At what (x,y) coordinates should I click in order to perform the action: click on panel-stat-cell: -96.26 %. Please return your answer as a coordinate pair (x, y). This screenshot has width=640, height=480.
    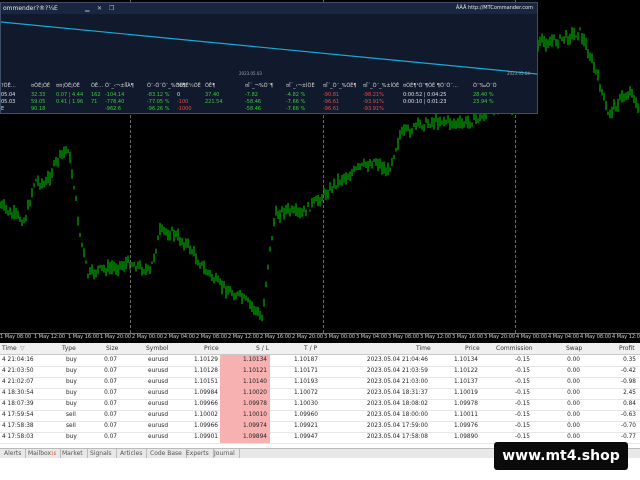
    Looking at the image, I should click on (158, 109).